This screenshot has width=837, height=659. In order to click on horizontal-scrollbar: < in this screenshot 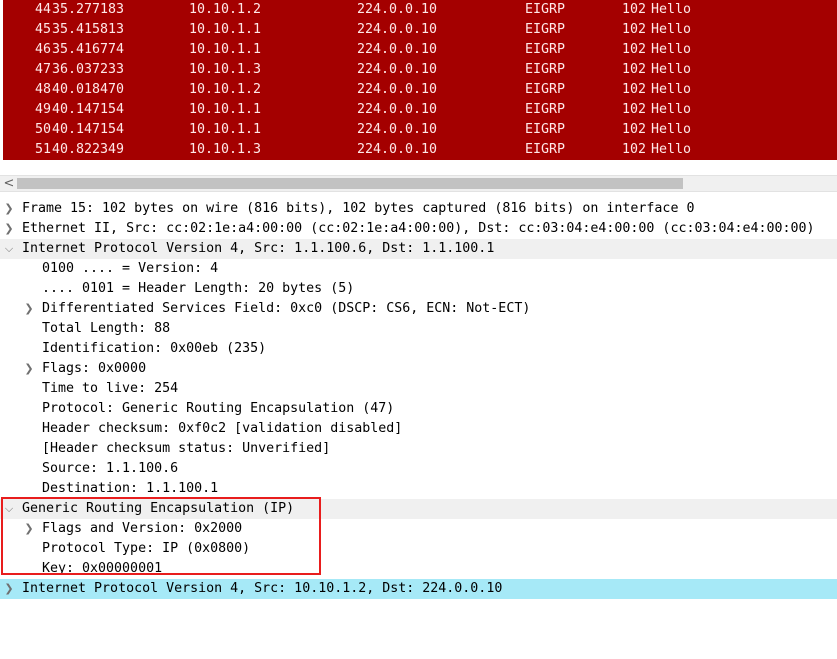, I will do `click(418, 183)`.